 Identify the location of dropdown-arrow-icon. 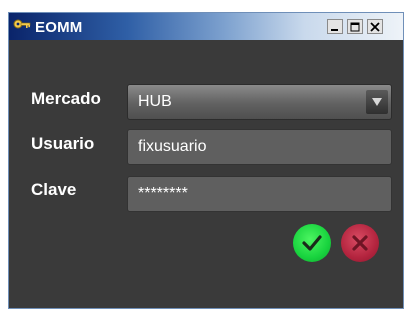
(377, 102).